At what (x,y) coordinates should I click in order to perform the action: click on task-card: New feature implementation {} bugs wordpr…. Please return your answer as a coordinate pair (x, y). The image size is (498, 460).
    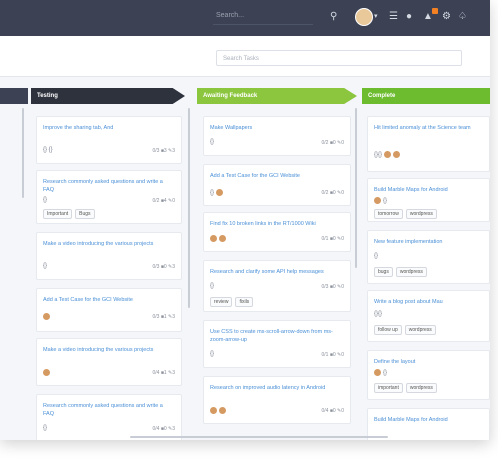
    Looking at the image, I should click on (428, 257).